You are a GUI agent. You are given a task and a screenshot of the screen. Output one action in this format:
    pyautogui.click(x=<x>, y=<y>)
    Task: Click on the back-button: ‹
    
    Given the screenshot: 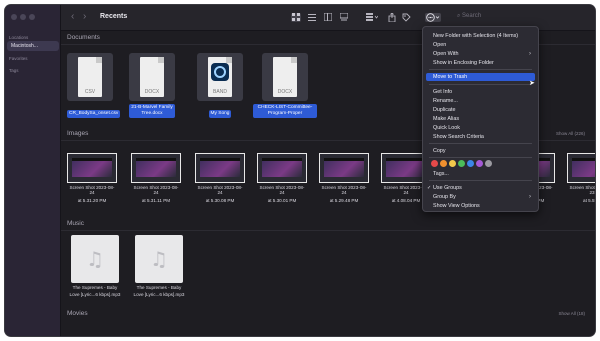 What is the action you would take?
    pyautogui.click(x=72, y=17)
    